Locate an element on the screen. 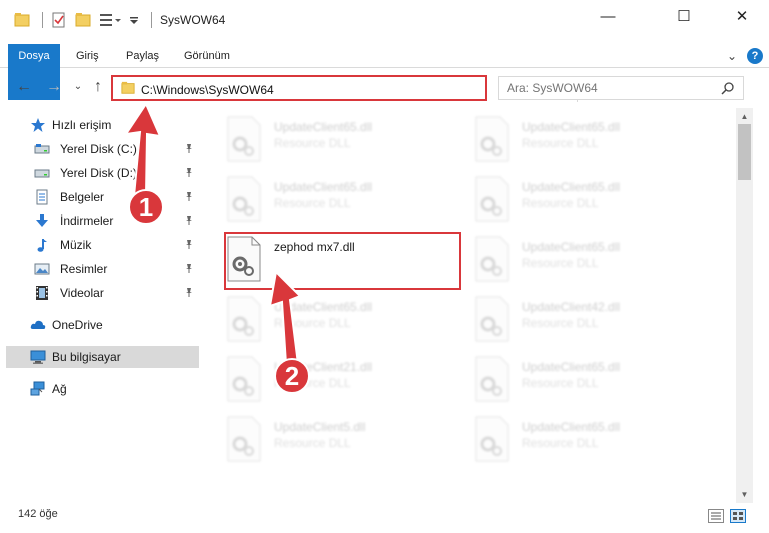 This screenshot has height=533, width=769. details-view-icon is located at coordinates (716, 516).